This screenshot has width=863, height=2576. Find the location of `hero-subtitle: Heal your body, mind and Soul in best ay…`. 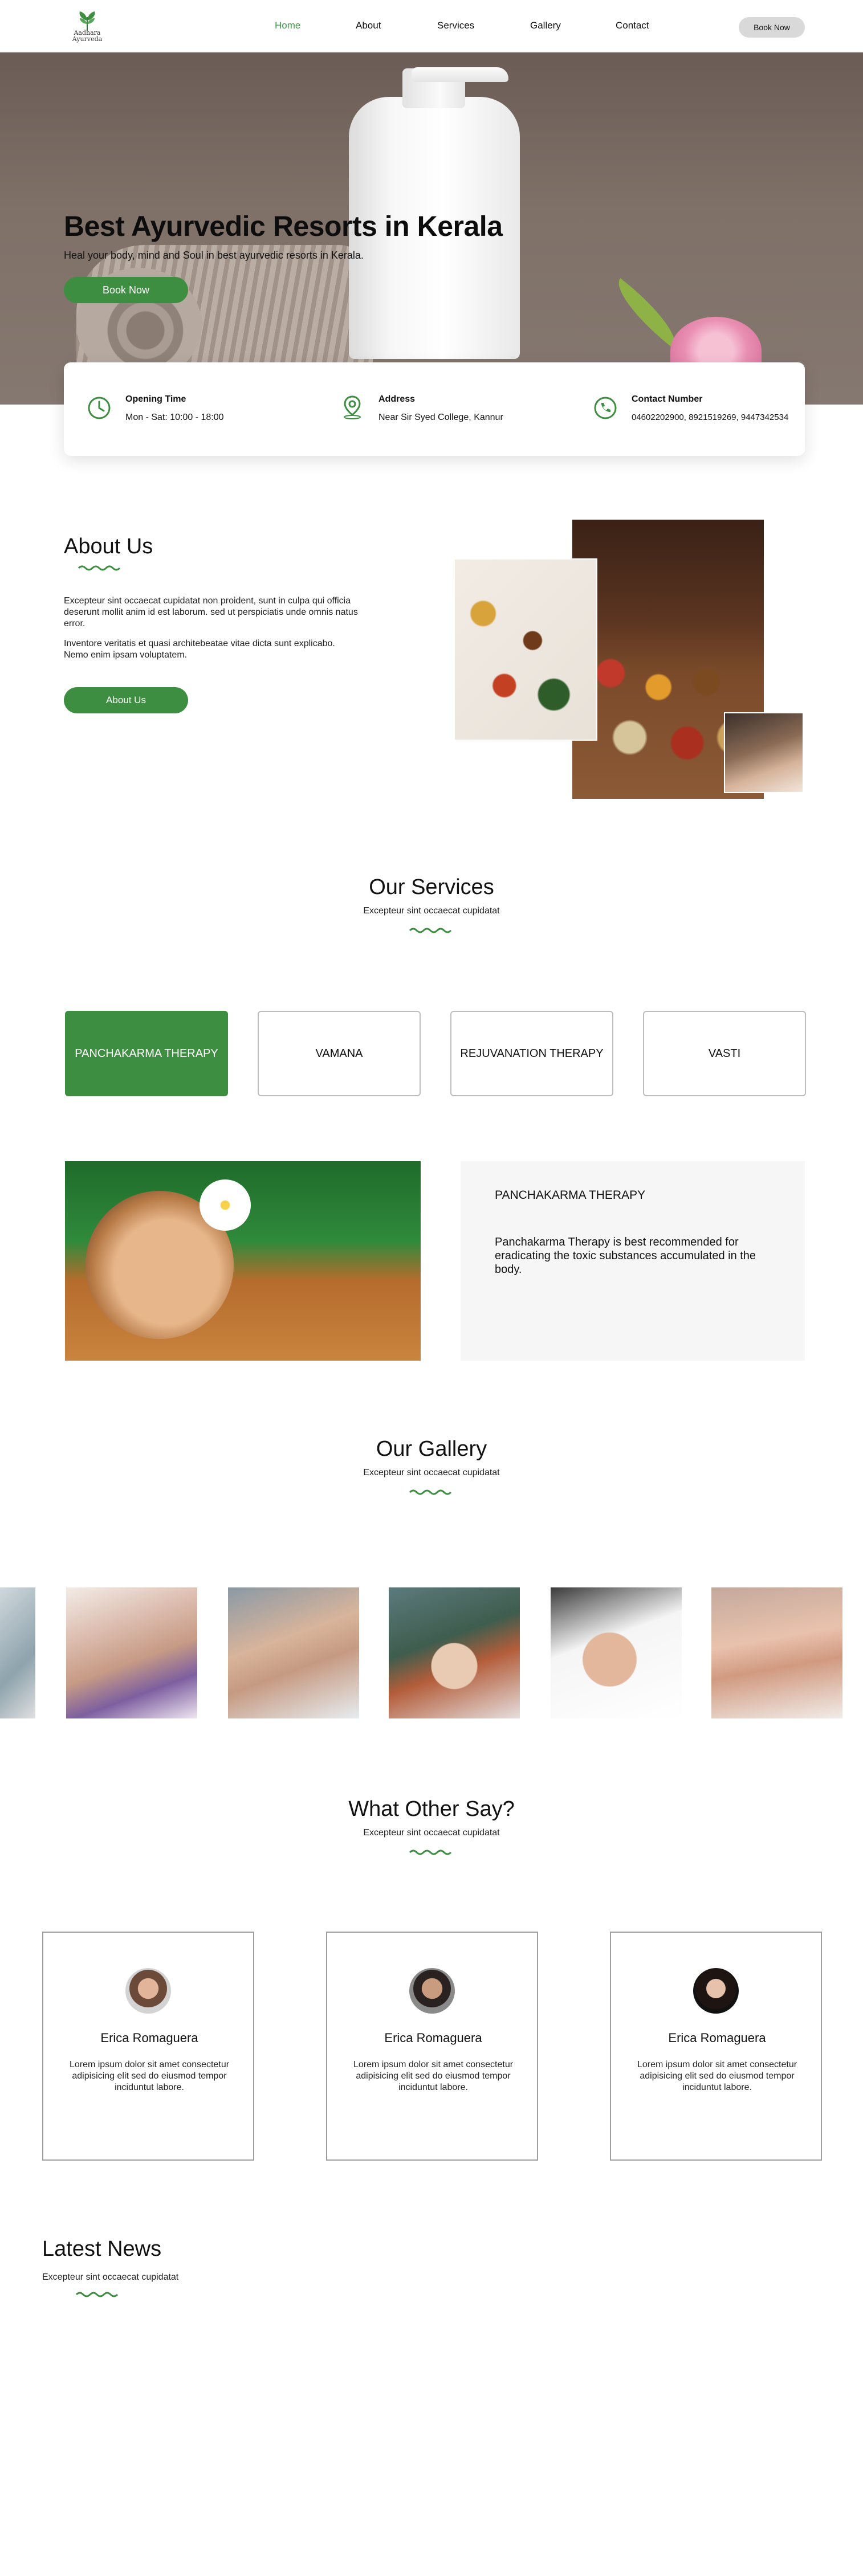

hero-subtitle: Heal your body, mind and Soul in best ay… is located at coordinates (214, 256).